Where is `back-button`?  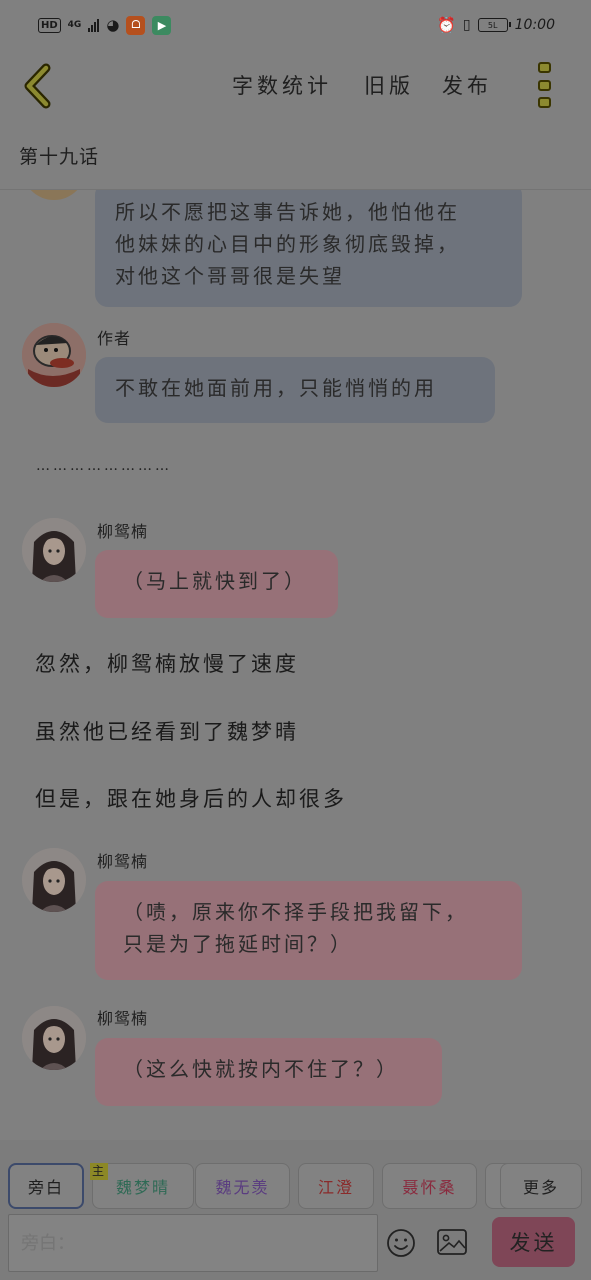
back-button is located at coordinates (40, 86).